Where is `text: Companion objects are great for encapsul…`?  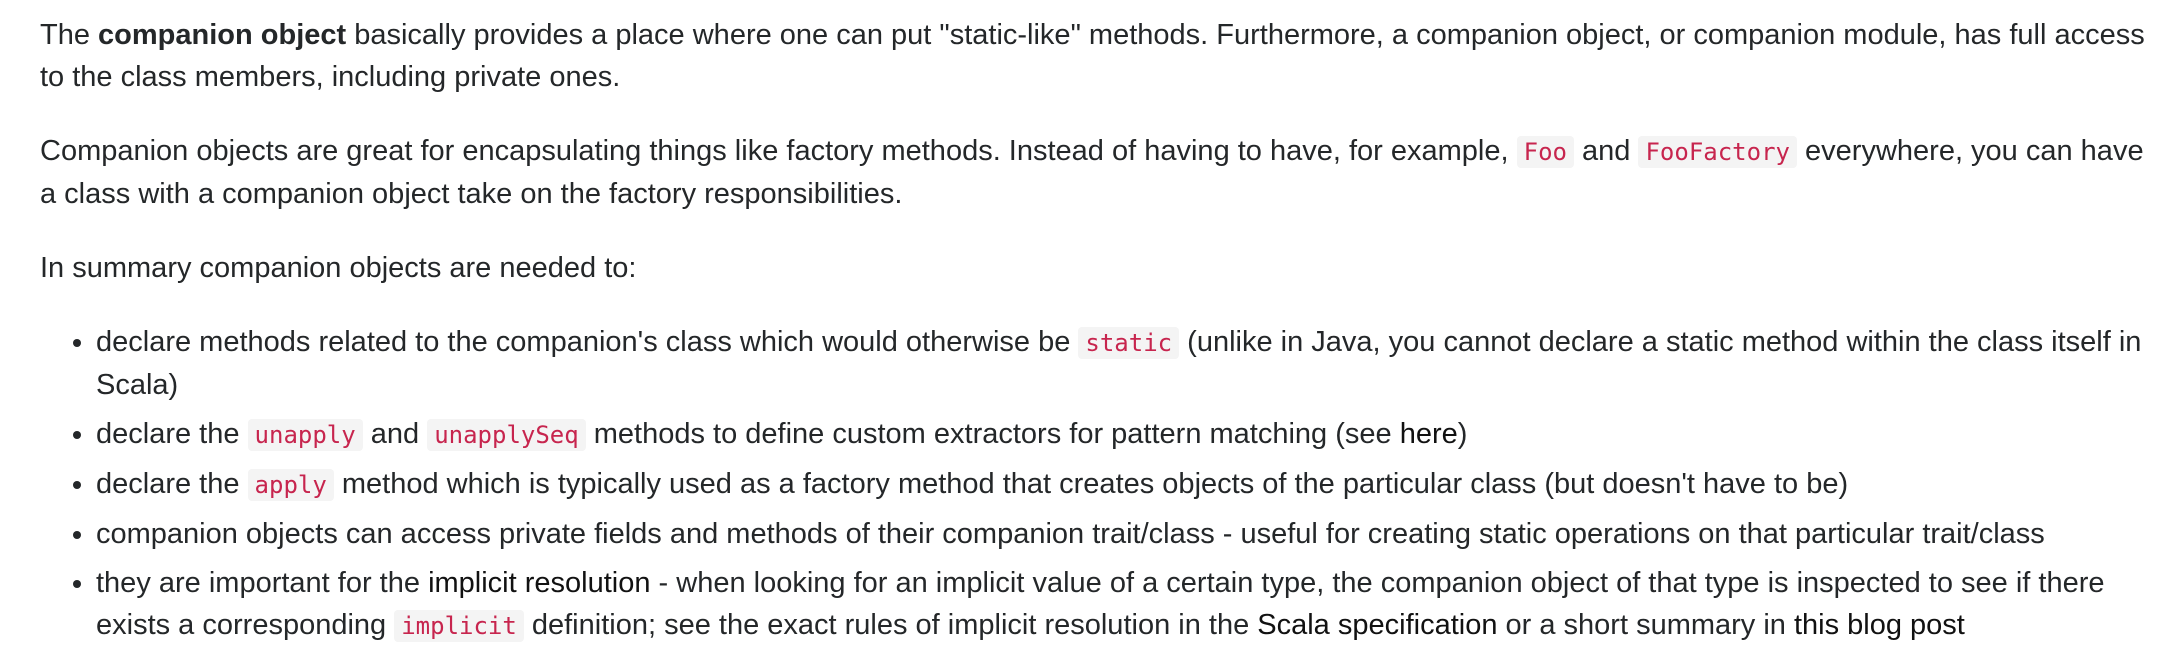
text: Companion objects are great for encapsul… is located at coordinates (778, 151).